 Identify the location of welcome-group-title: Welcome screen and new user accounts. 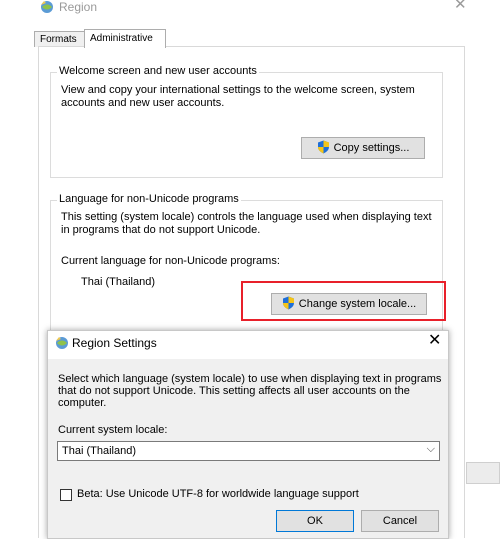
(158, 71).